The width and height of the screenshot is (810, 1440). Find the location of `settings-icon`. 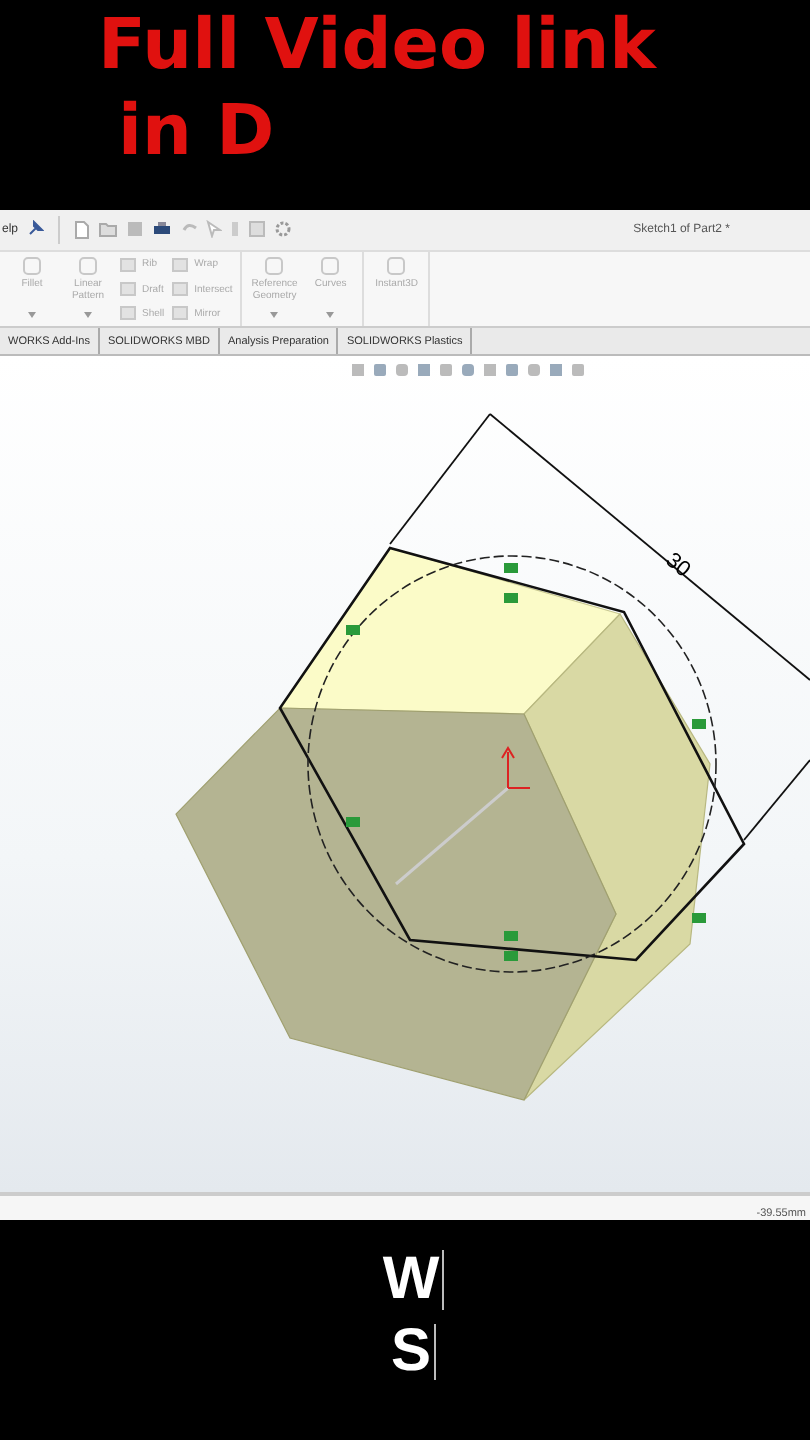

settings-icon is located at coordinates (283, 229).